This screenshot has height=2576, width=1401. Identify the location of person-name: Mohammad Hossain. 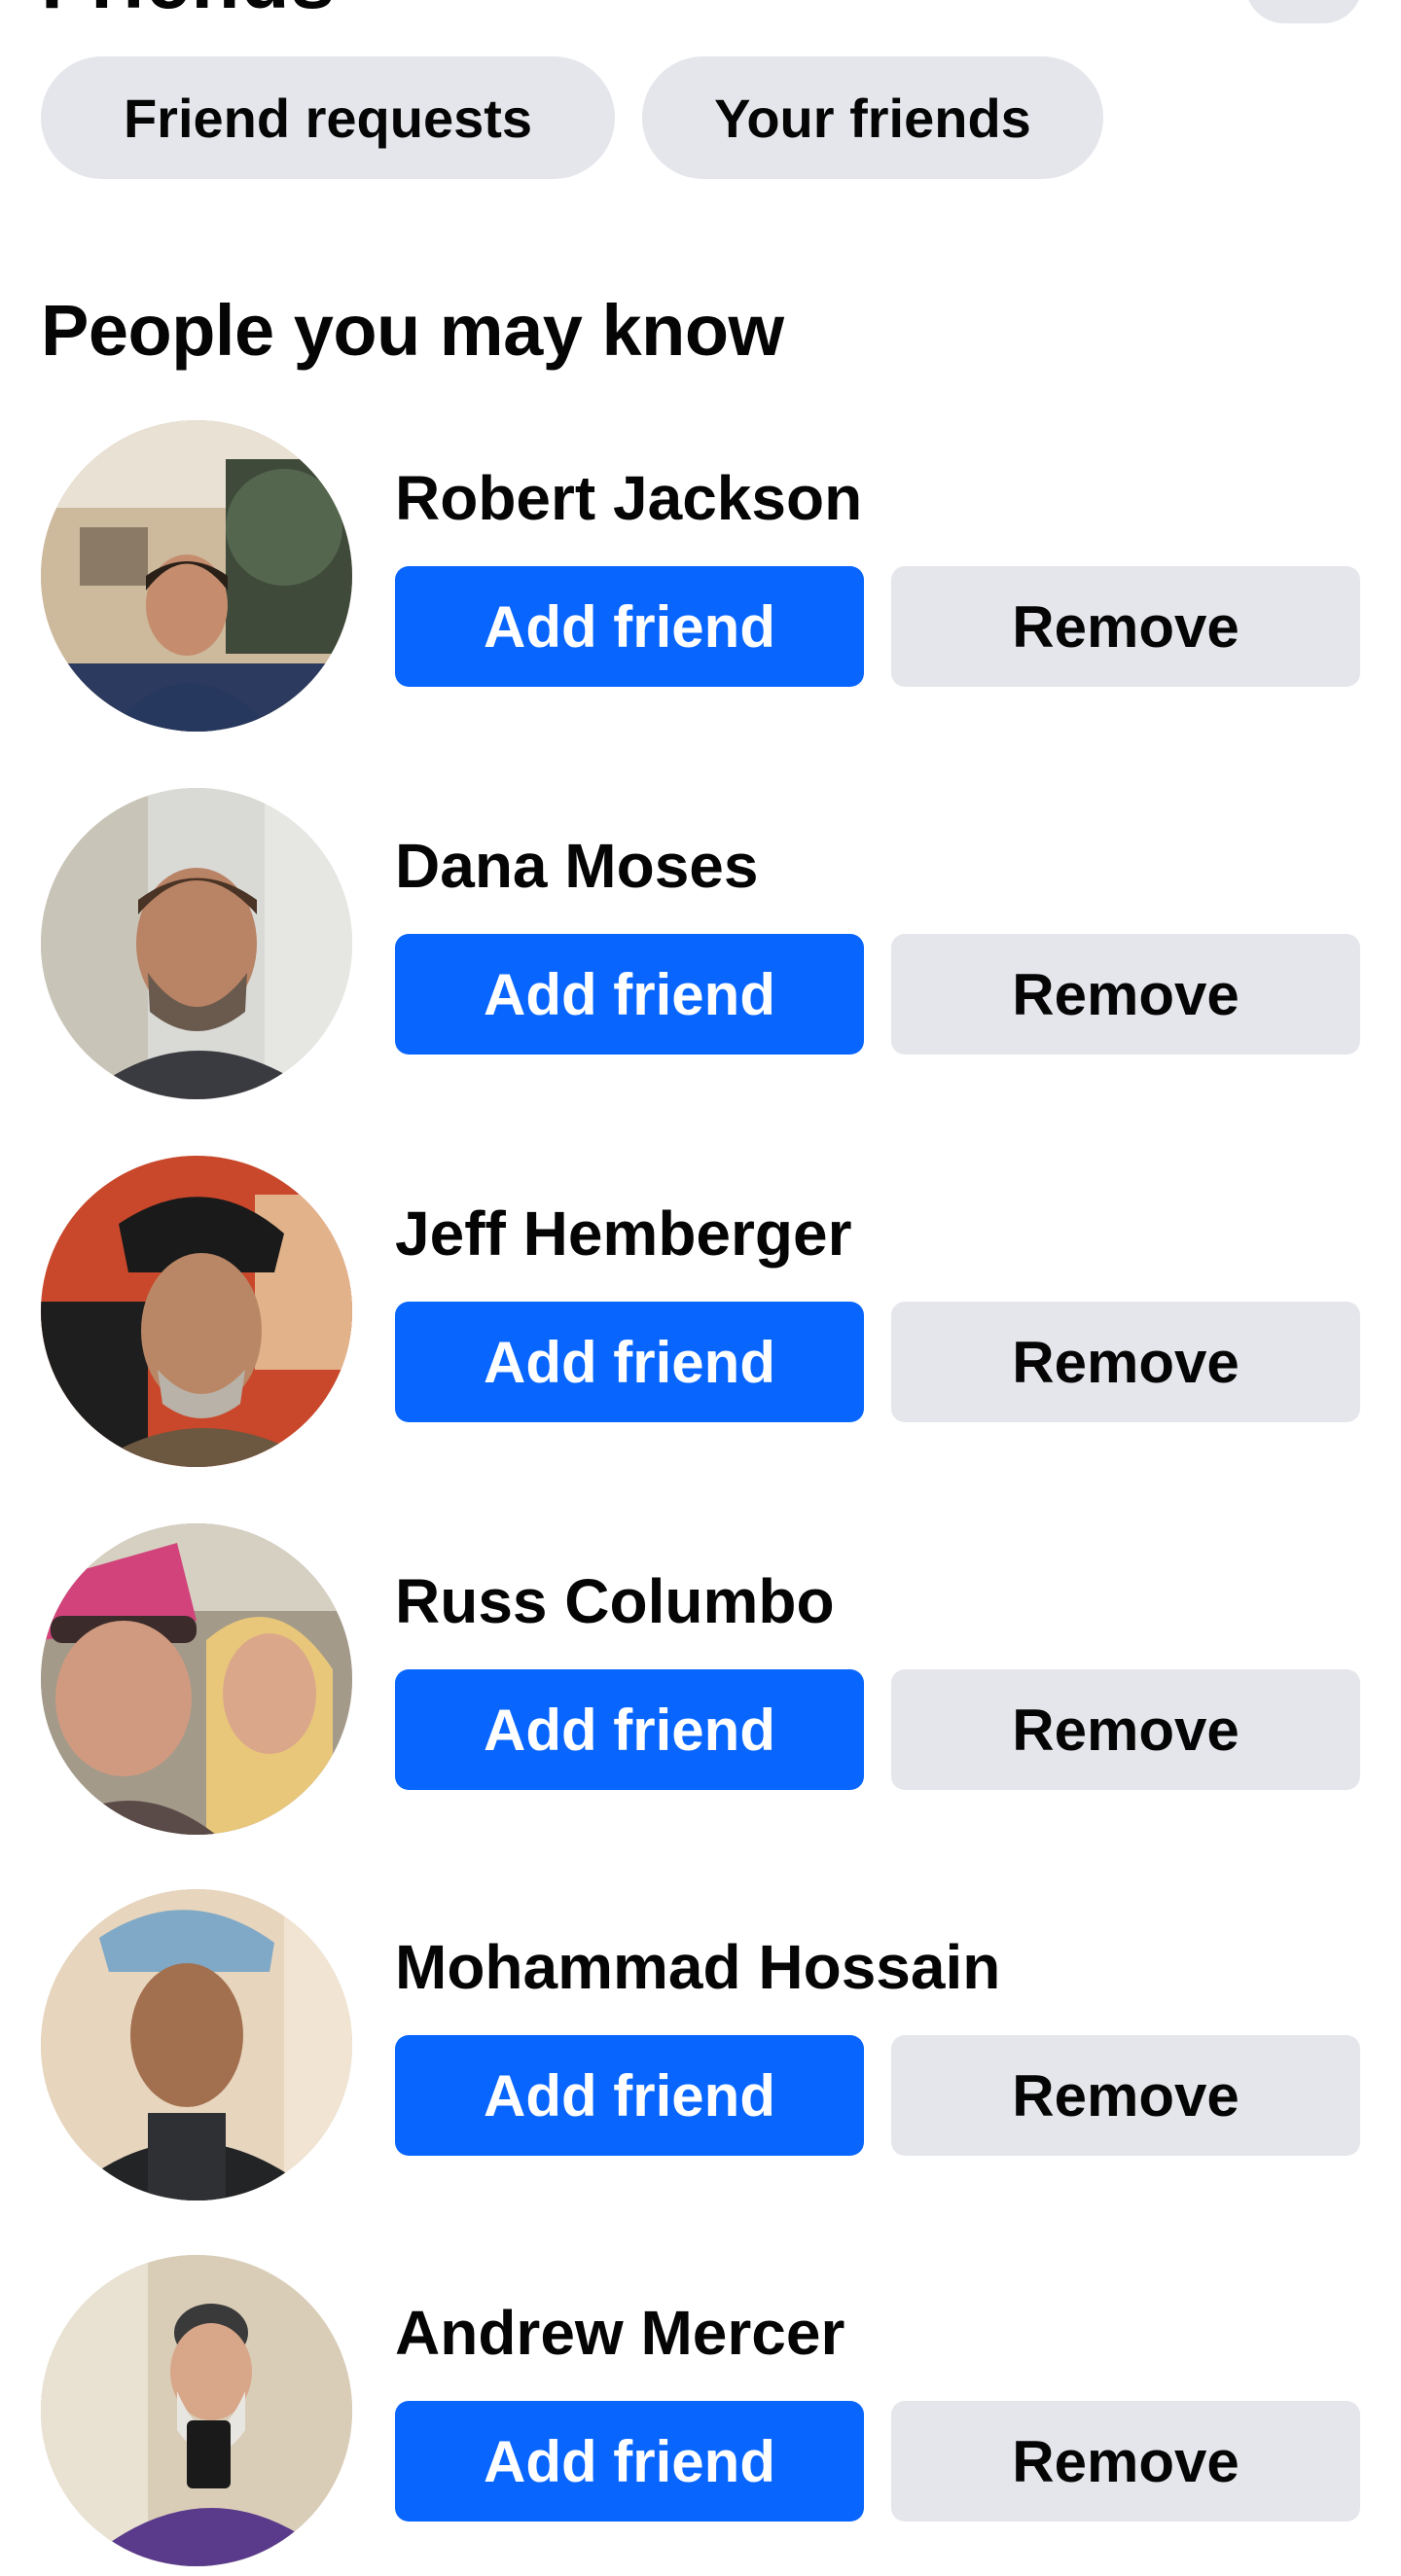
(697, 1967).